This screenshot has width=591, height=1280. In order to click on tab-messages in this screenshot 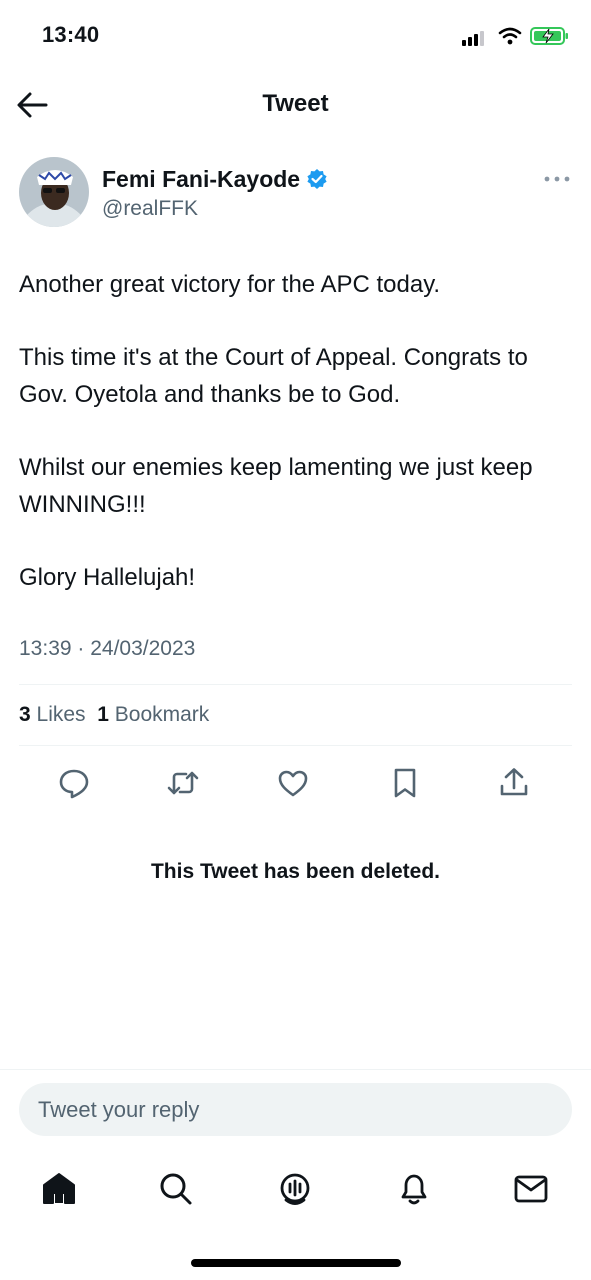, I will do `click(531, 1189)`.